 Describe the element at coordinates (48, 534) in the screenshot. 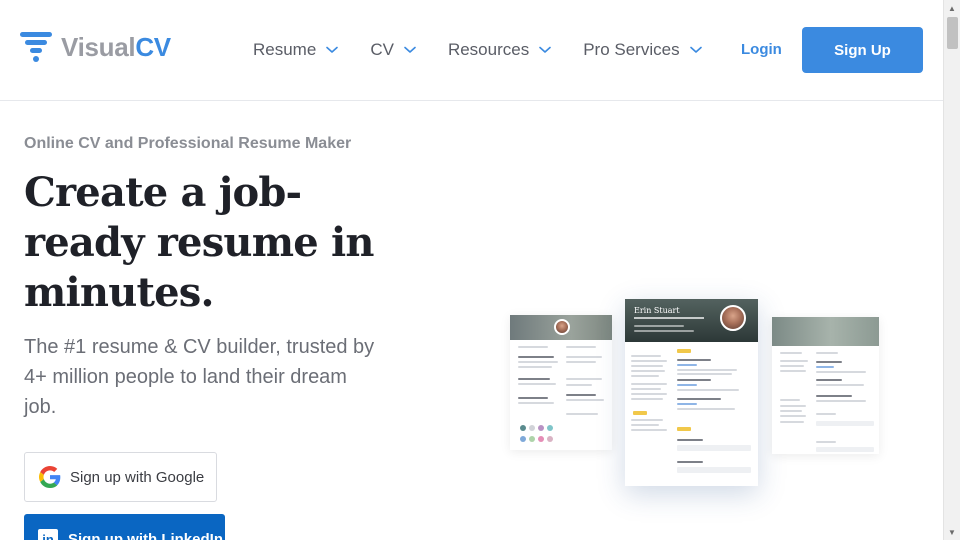

I see `linkedin-icon: in` at that location.